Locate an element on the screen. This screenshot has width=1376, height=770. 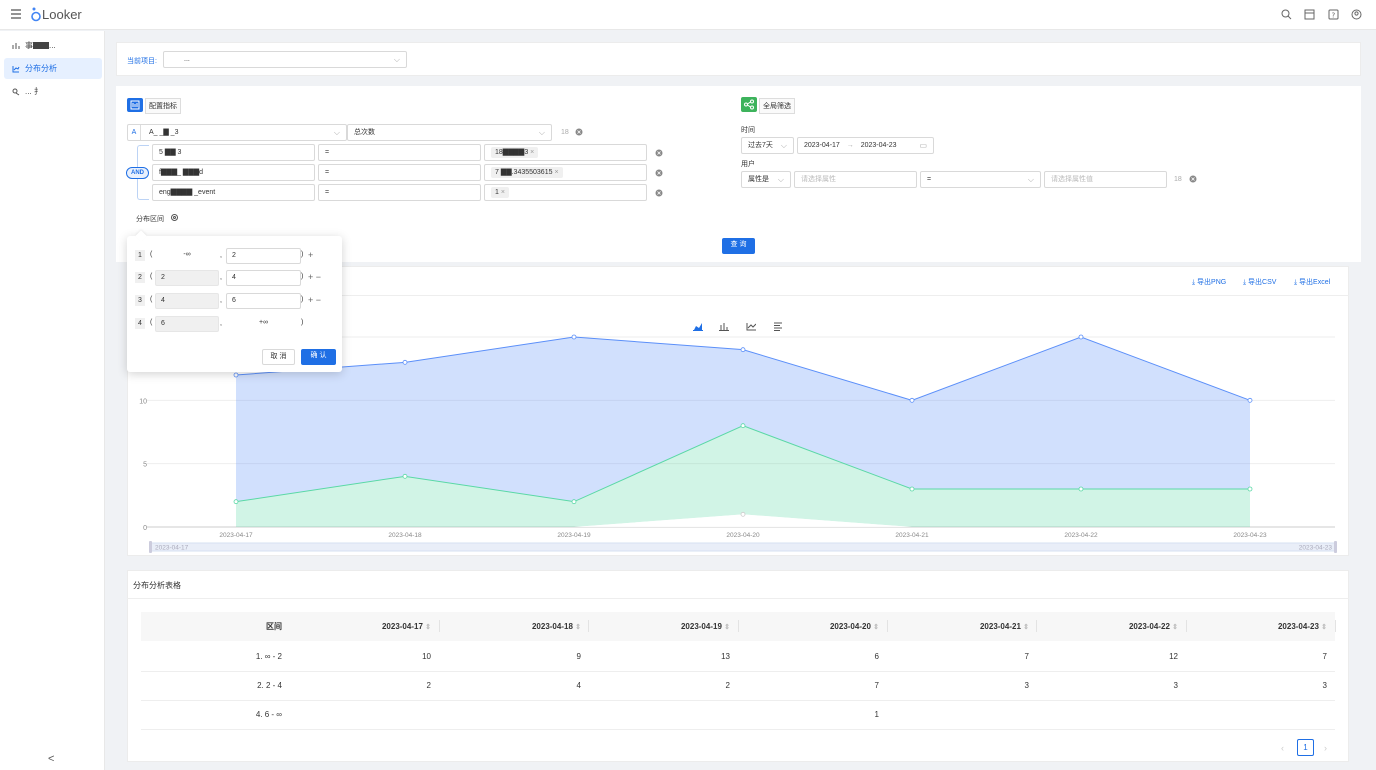
export-excel-link: ⤓ 导出Excel is located at coordinates (1312, 282).